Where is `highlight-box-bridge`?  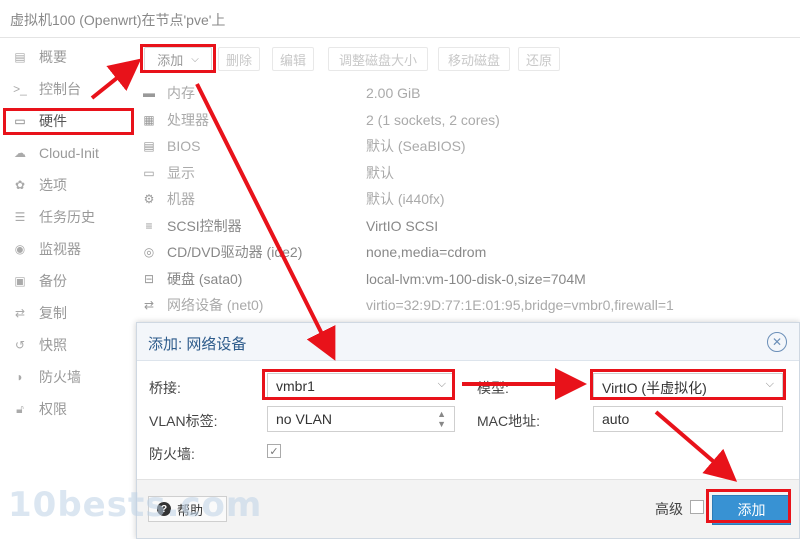
highlight-box-bridge is located at coordinates (358, 384).